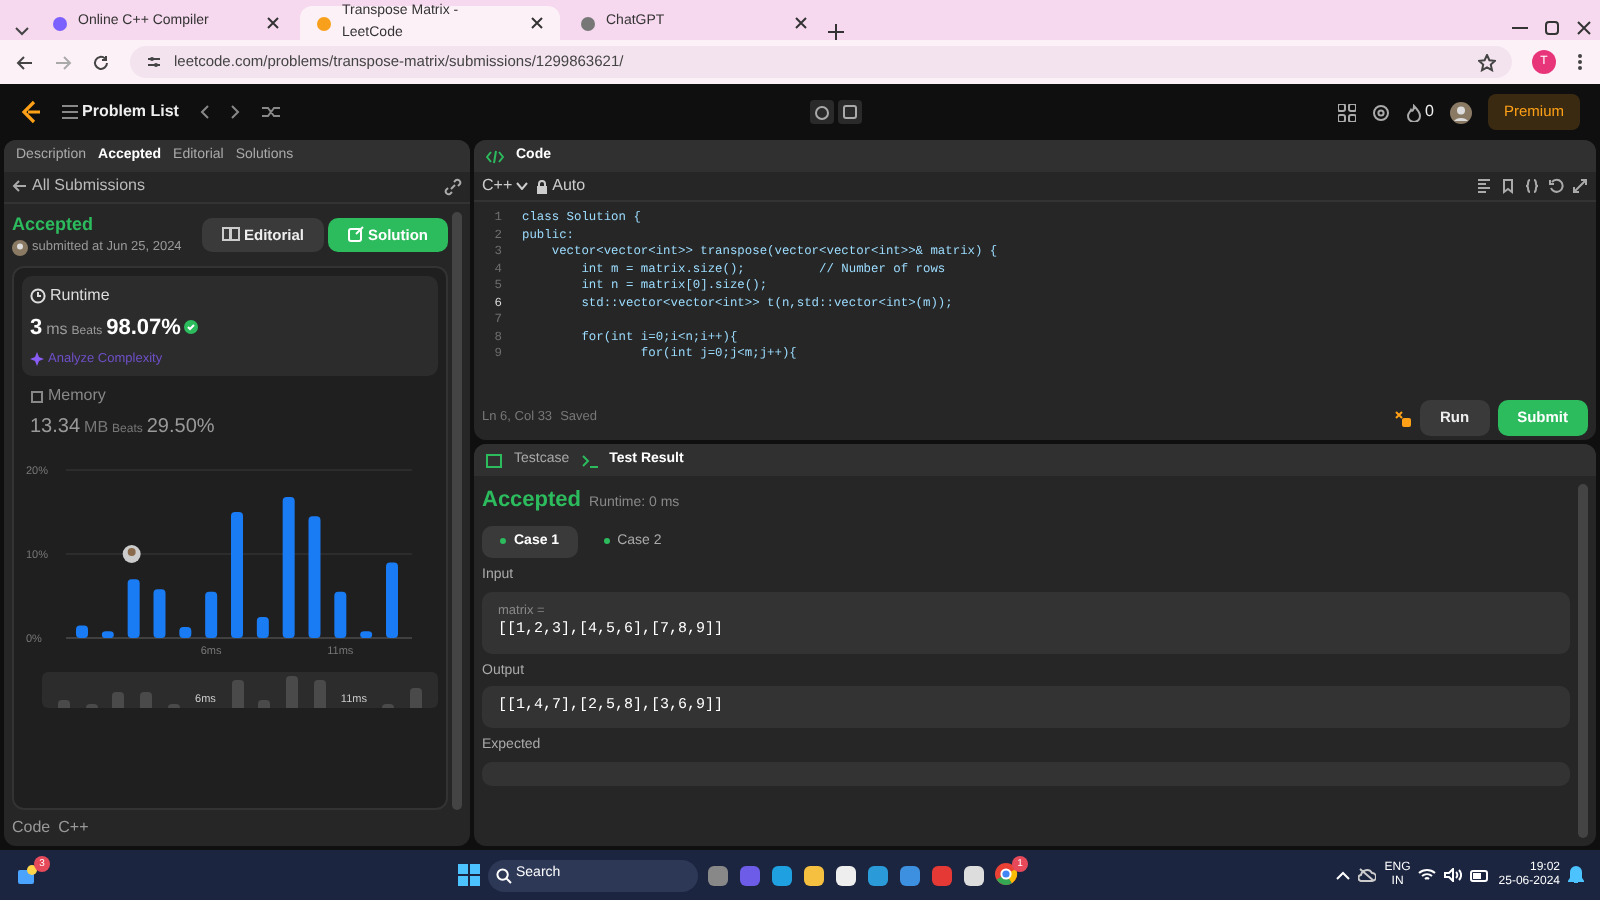 The image size is (1600, 900). What do you see at coordinates (1532, 186) in the screenshot?
I see `braces-icon` at bounding box center [1532, 186].